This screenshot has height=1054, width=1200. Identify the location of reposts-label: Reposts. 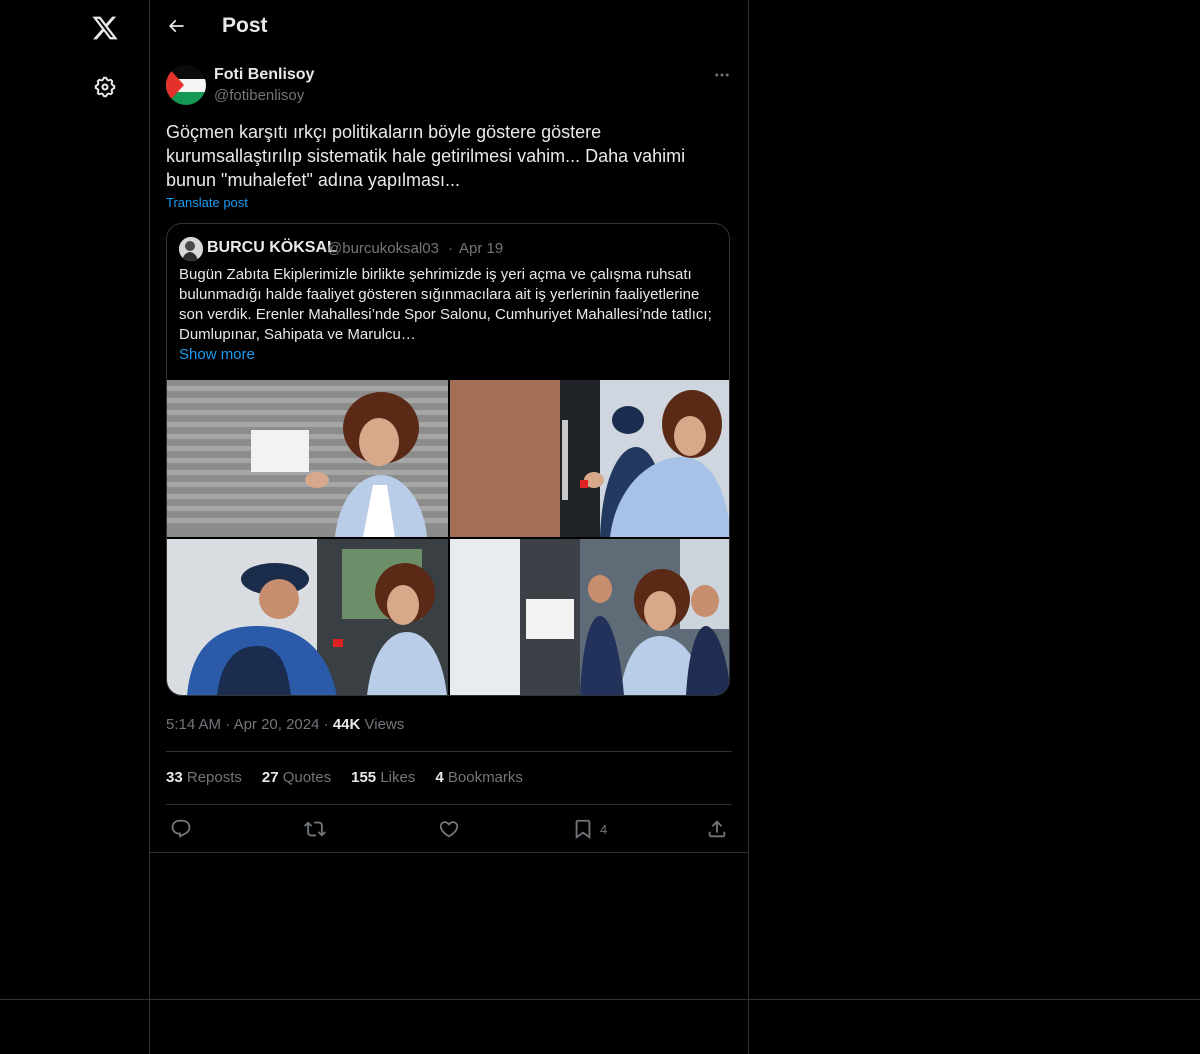
(214, 777).